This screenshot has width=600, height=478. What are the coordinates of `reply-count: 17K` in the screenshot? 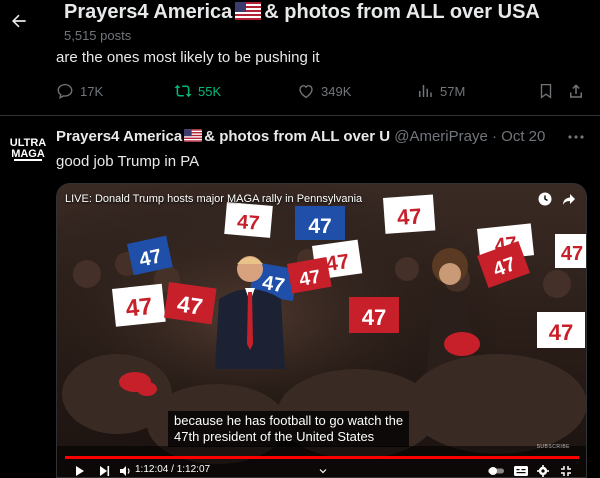 It's located at (92, 91).